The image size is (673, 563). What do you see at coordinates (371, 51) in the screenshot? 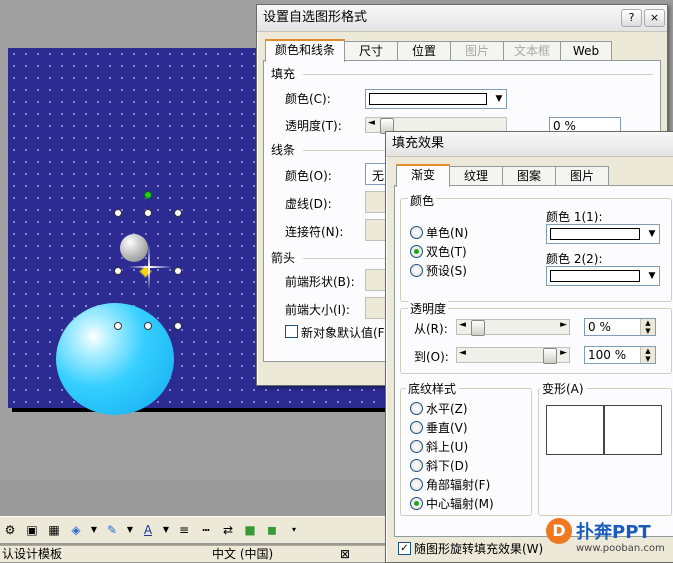
I see `tab-size: 尺寸` at bounding box center [371, 51].